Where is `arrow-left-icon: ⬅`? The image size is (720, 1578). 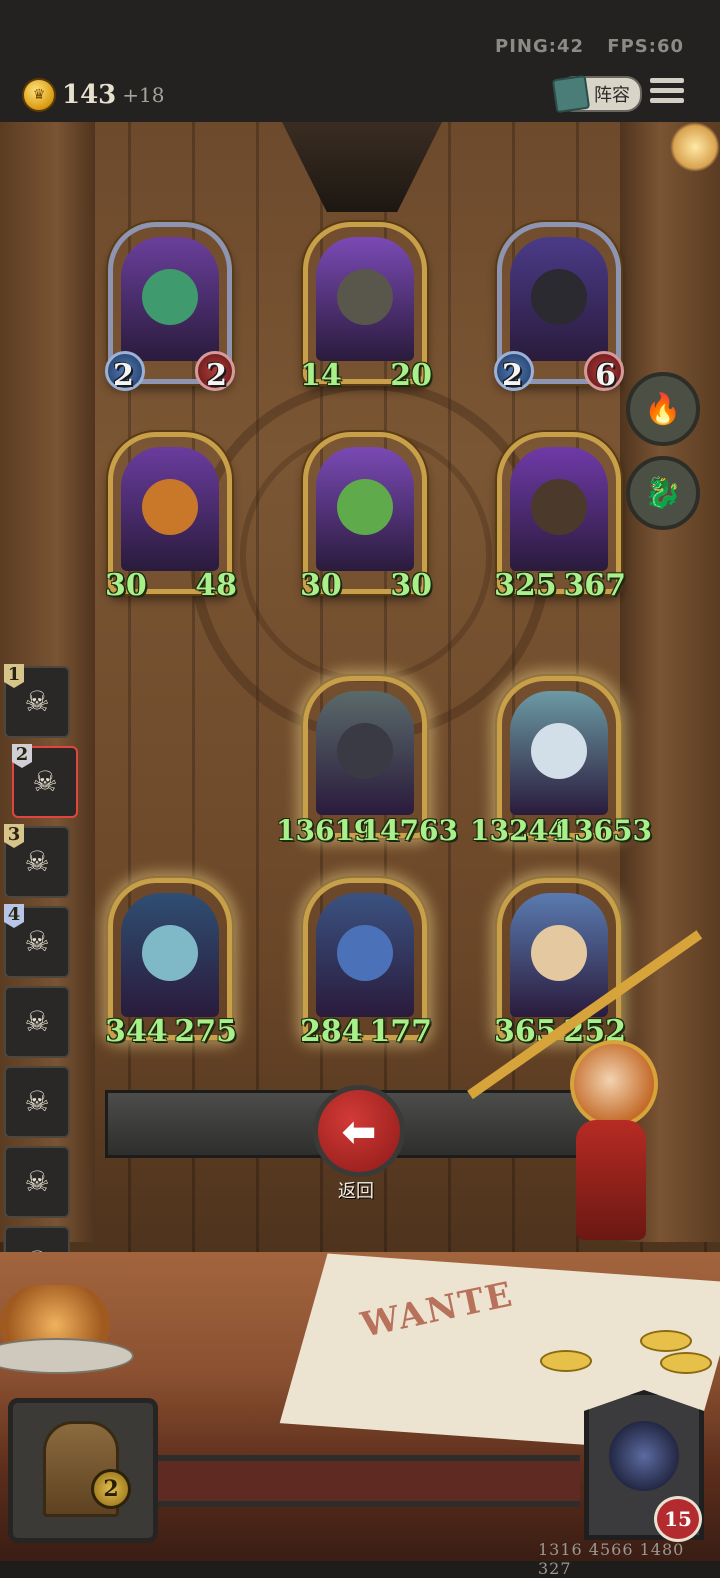 arrow-left-icon: ⬅ is located at coordinates (359, 1131).